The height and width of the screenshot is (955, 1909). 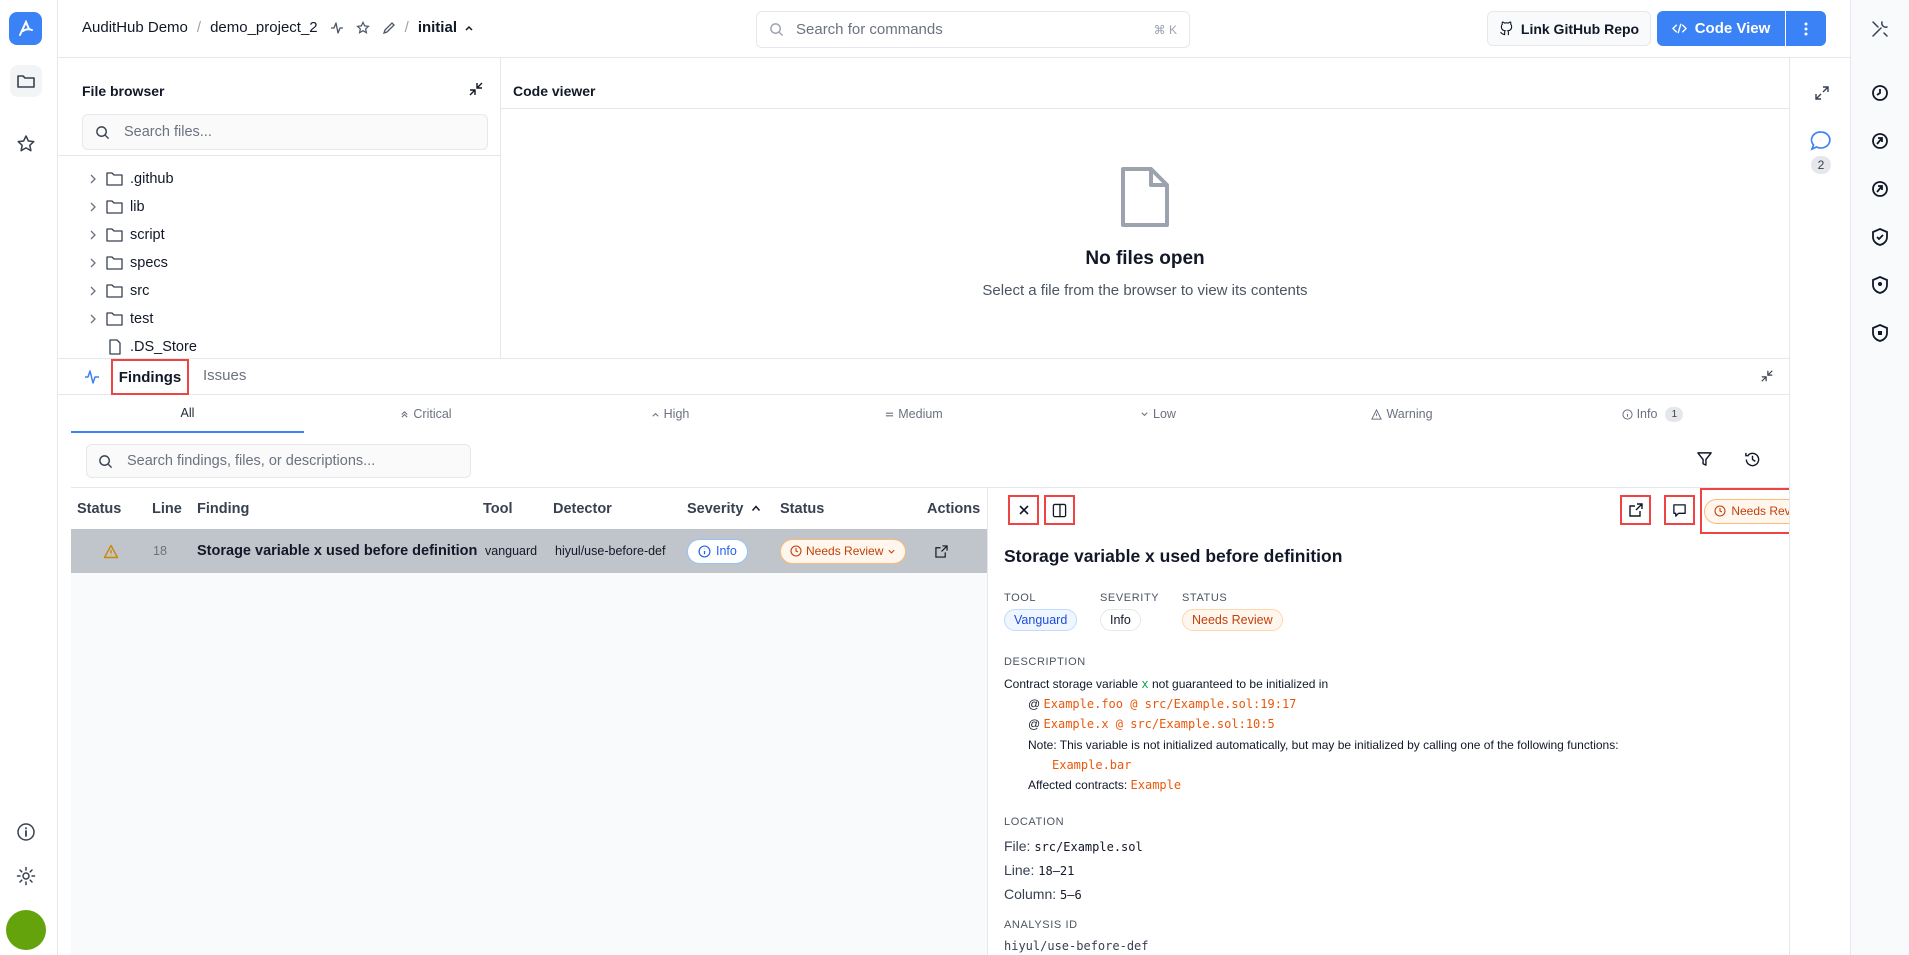 I want to click on pencil-icon, so click(x=389, y=28).